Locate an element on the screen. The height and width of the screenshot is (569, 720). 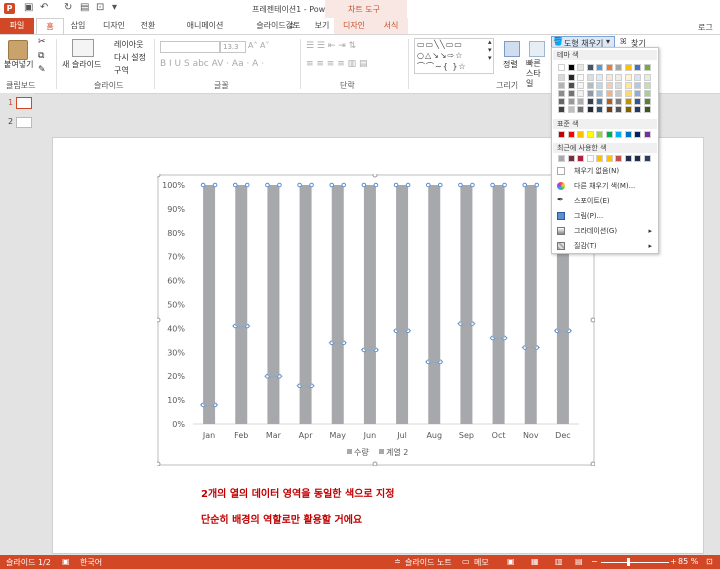
find-icon: ꕤ is located at coordinates (623, 42).